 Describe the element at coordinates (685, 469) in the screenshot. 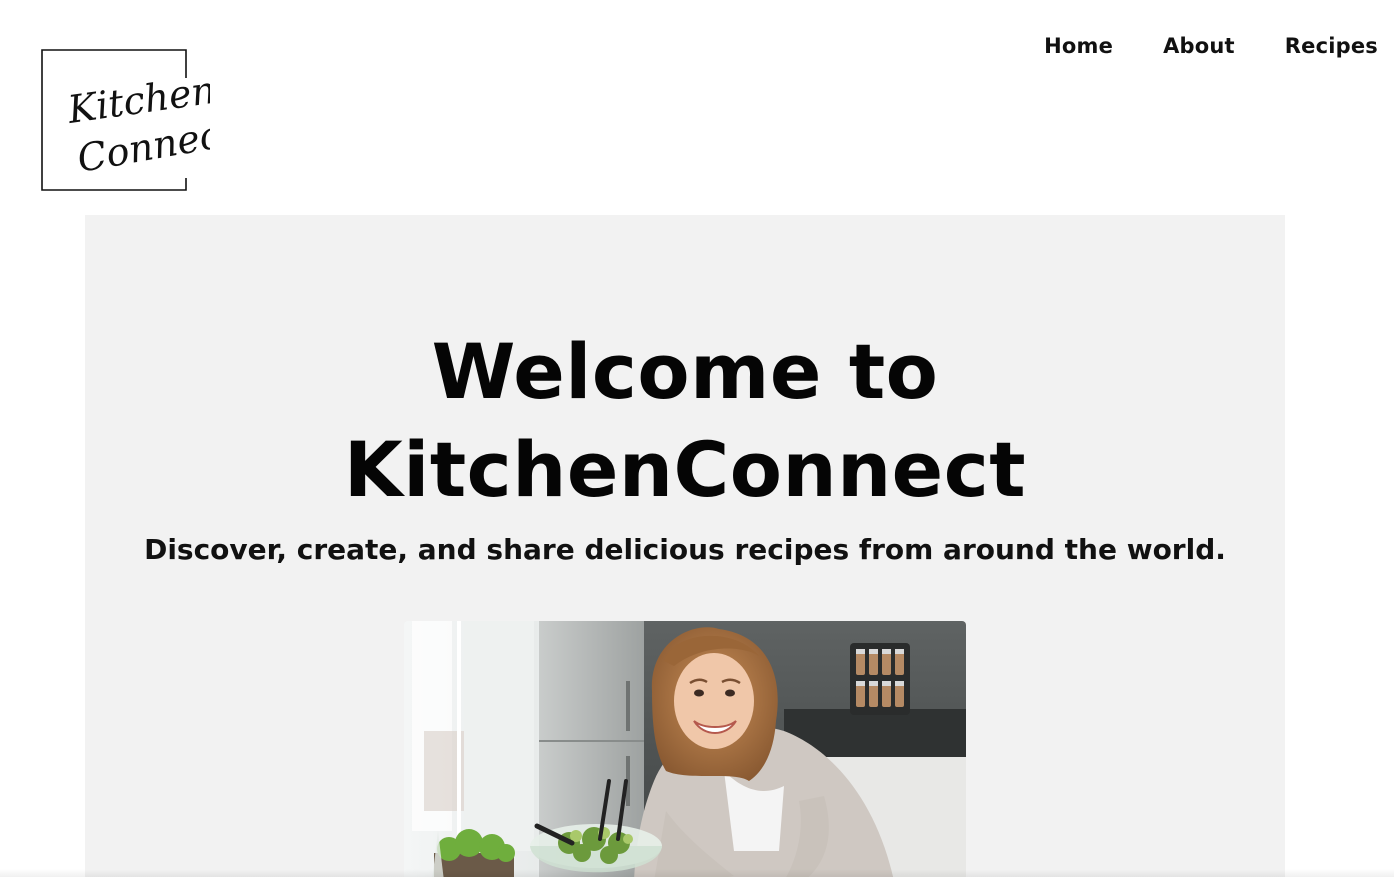

I see `hero-title-line-2: KitchenConnect` at that location.